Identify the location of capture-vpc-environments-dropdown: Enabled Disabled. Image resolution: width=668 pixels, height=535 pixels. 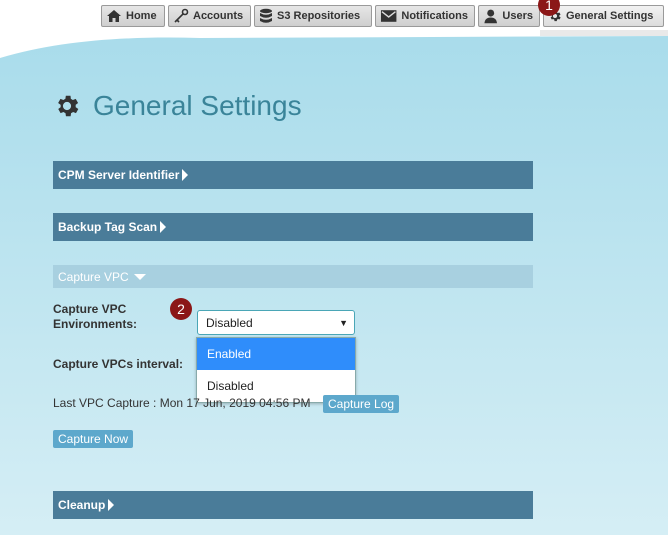
(276, 370).